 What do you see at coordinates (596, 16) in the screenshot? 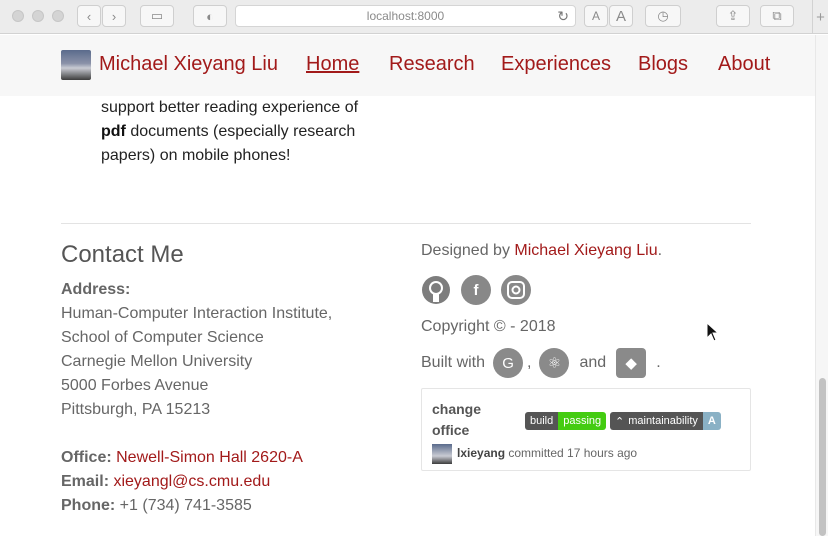
I see `text-smaller-button: A` at bounding box center [596, 16].